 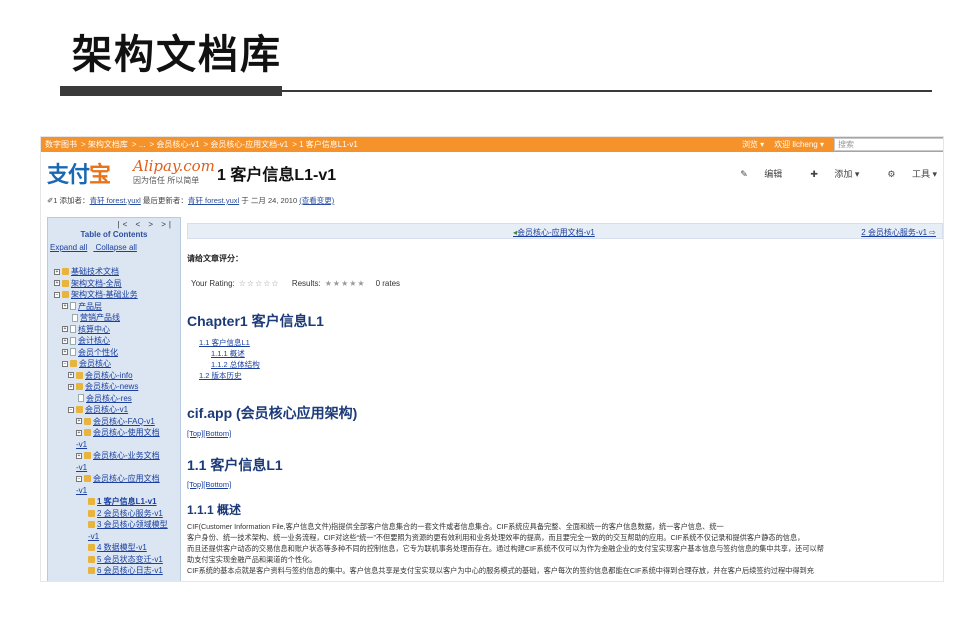 I want to click on toc-link: 1.1.2 总体结构, so click(x=229, y=364).